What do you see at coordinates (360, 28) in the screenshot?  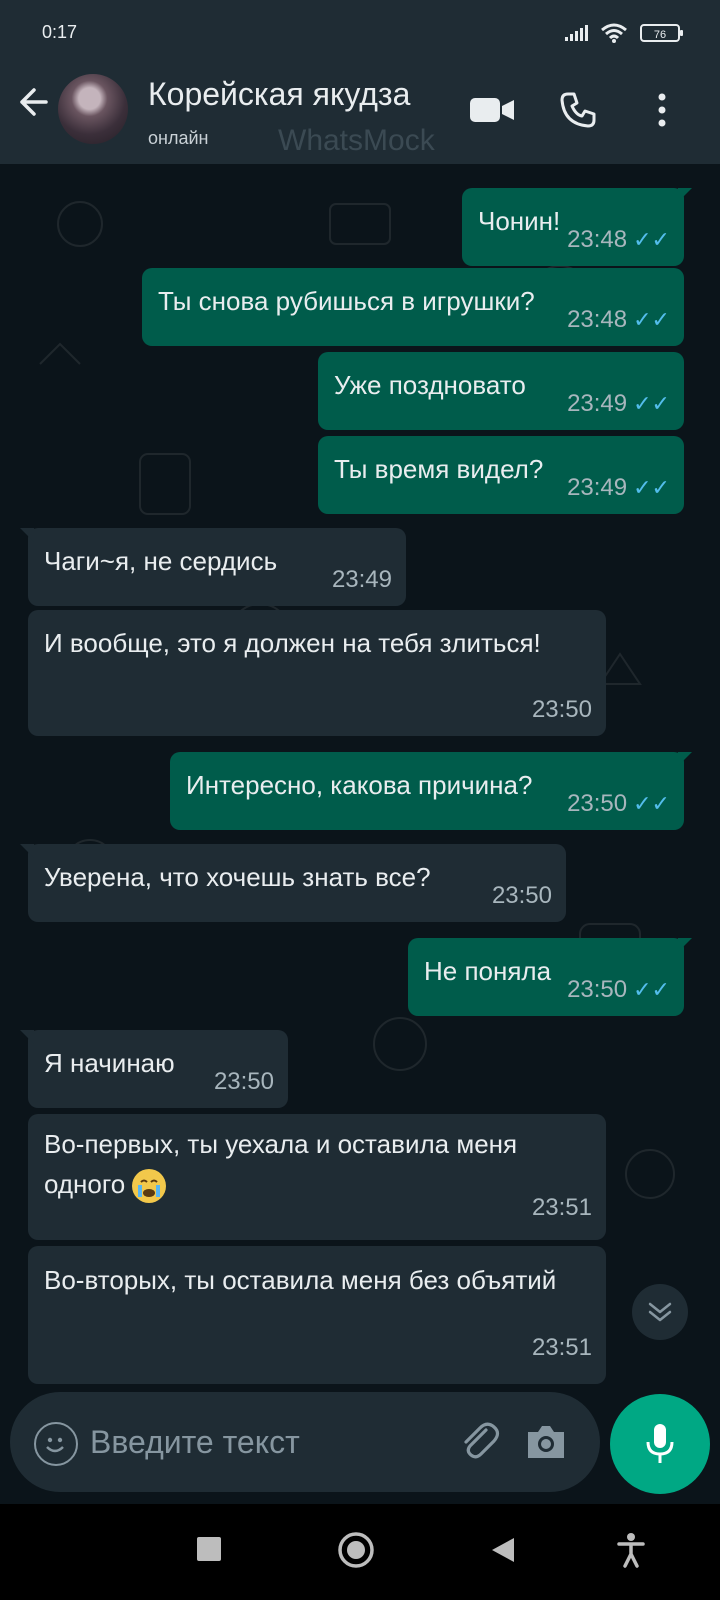 I see `status-bar: 0:17 76` at bounding box center [360, 28].